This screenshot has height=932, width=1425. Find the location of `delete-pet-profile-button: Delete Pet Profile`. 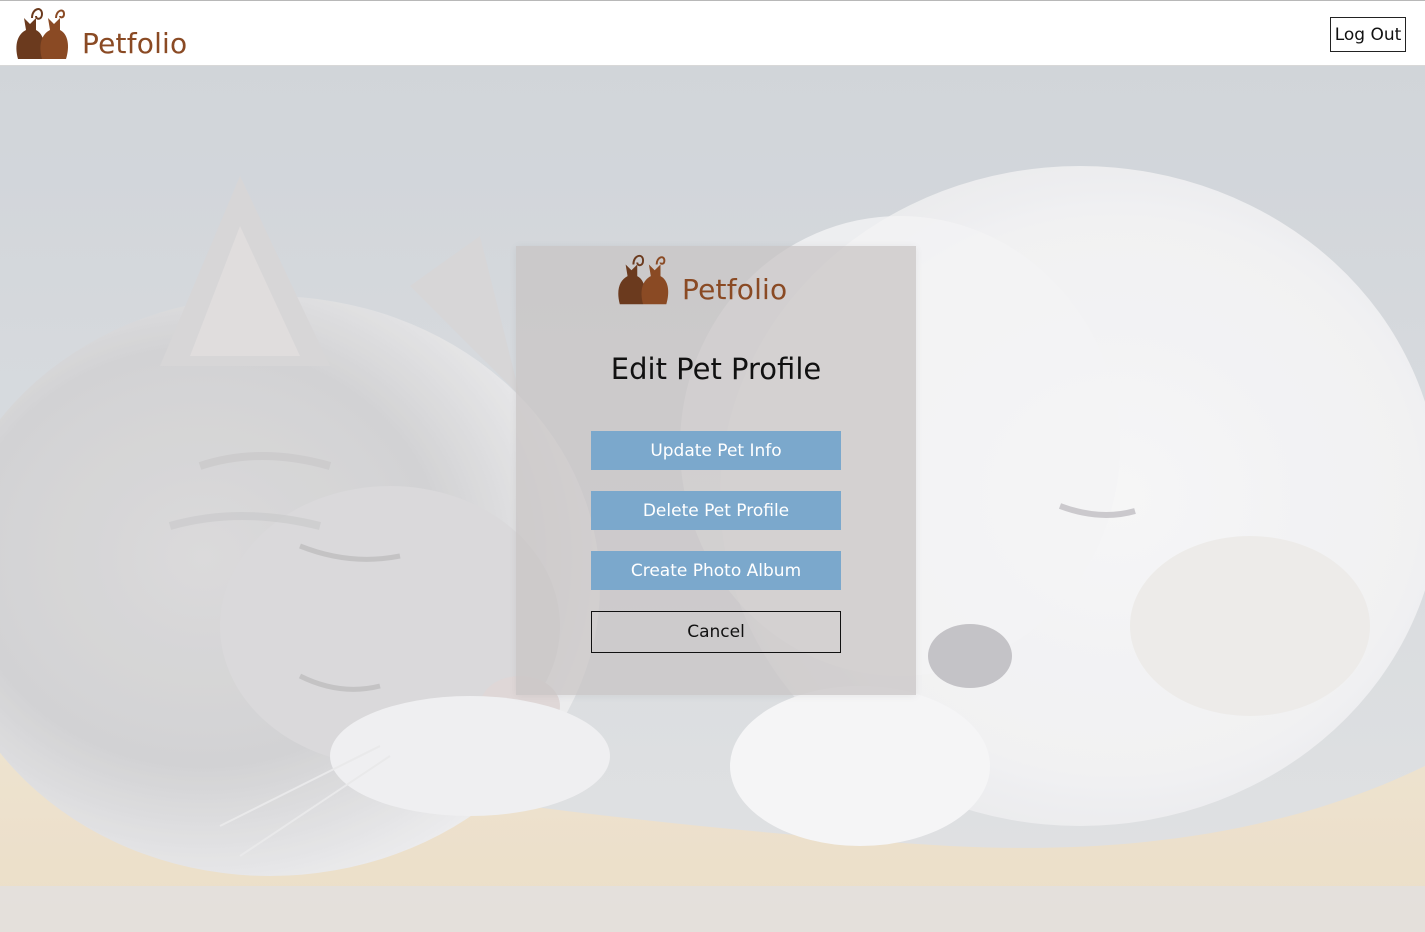

delete-pet-profile-button: Delete Pet Profile is located at coordinates (716, 510).